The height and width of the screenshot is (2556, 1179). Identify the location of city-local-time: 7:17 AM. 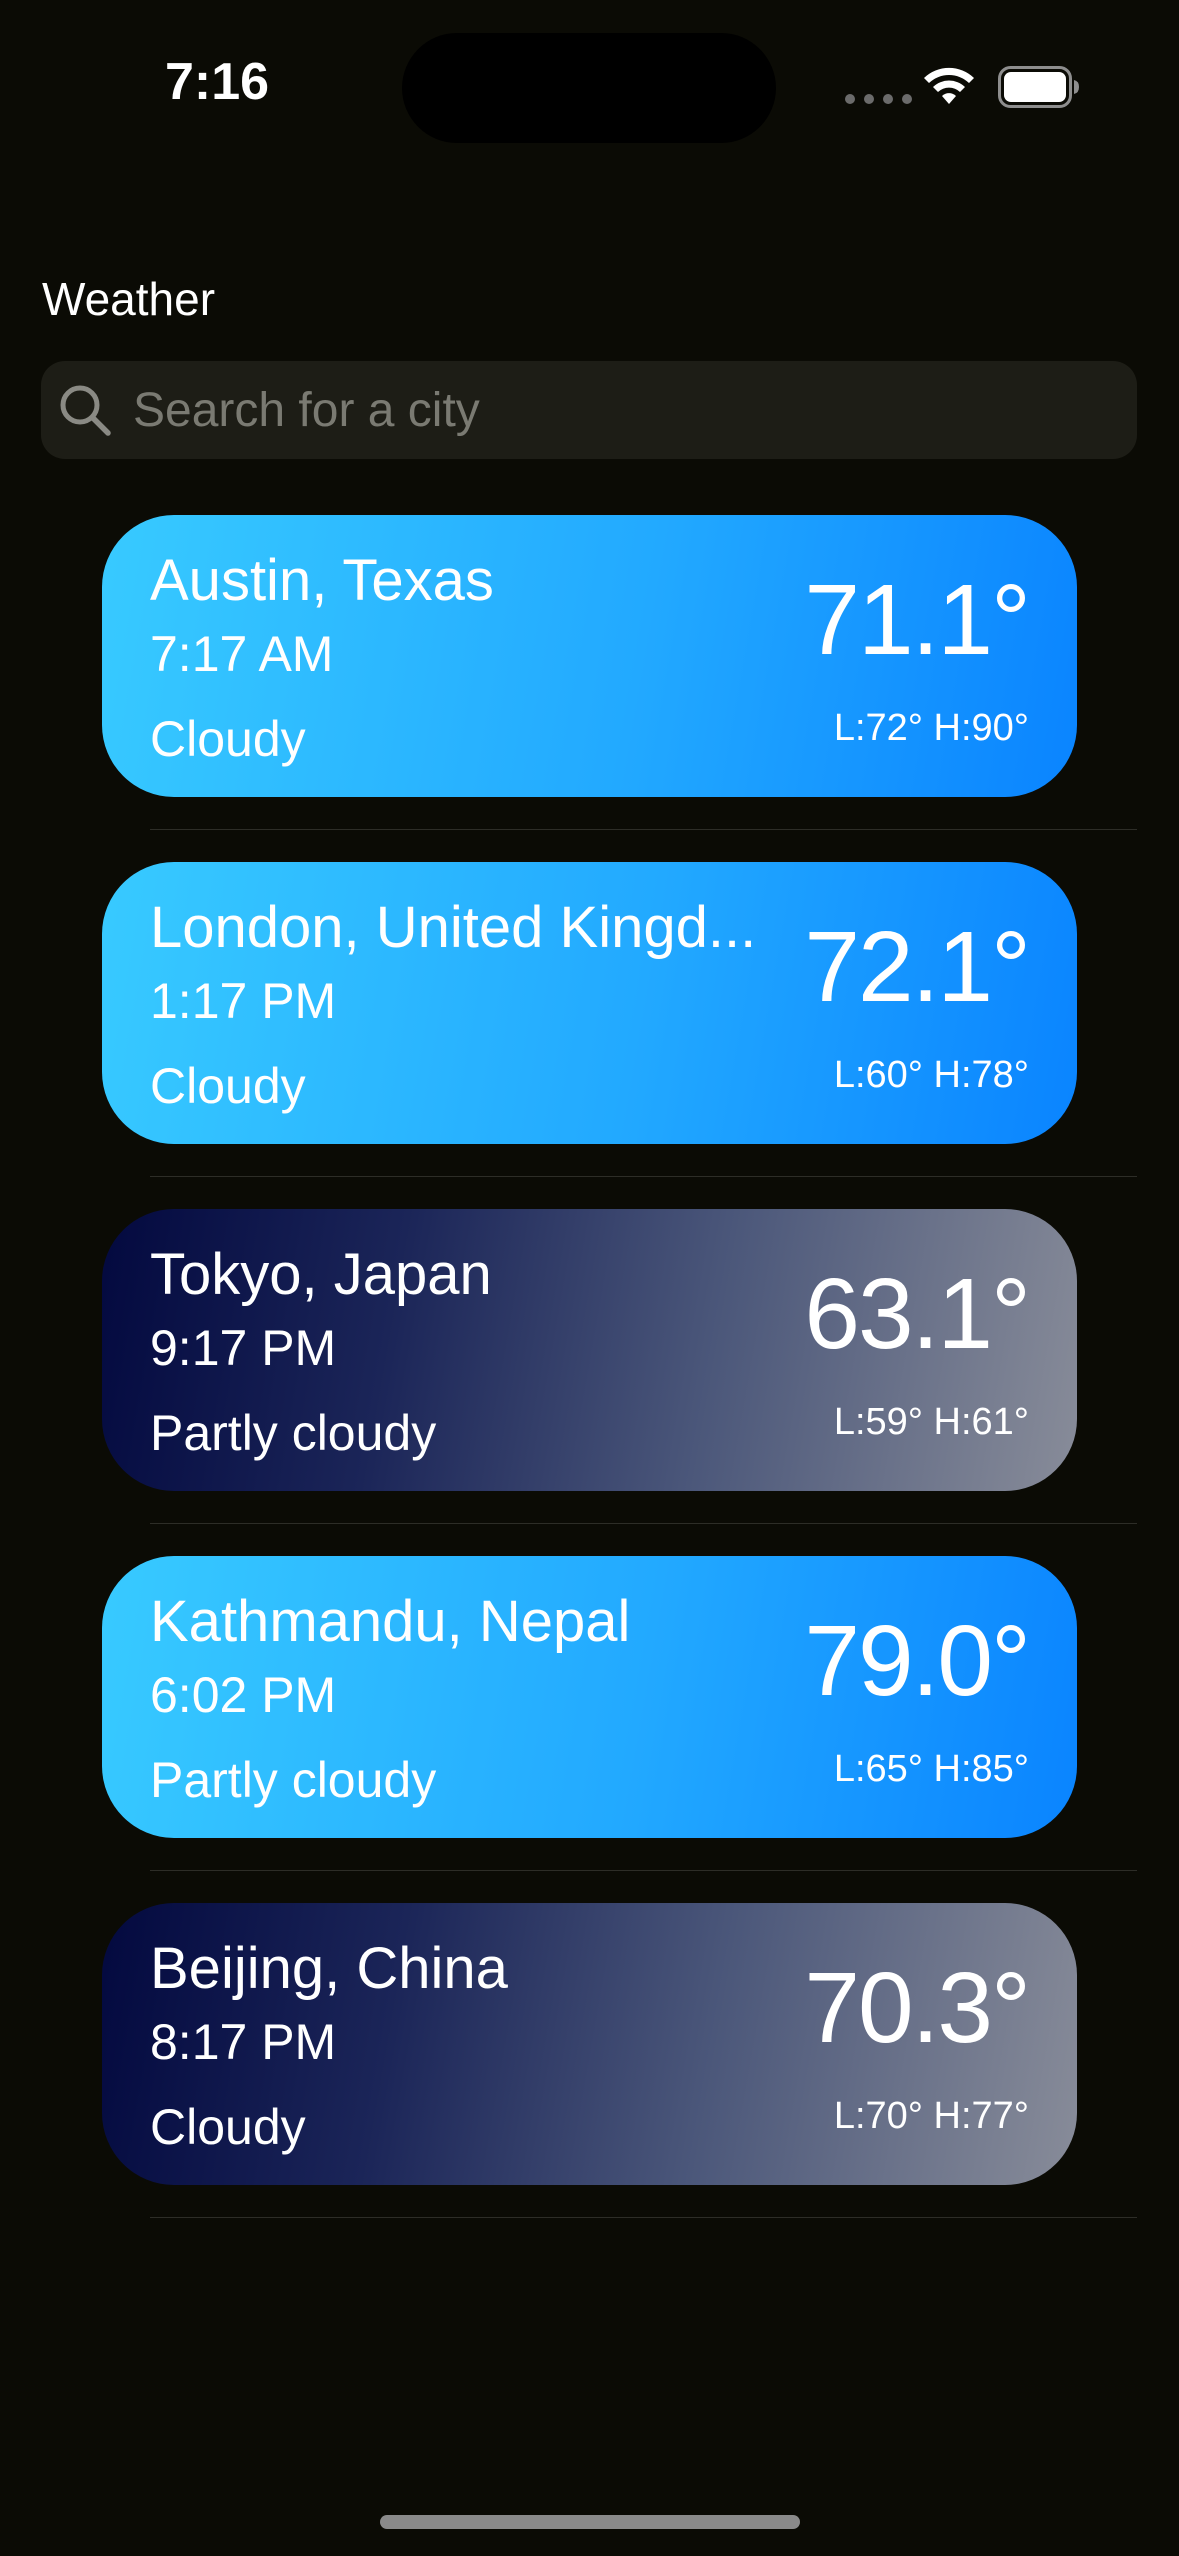
(242, 654).